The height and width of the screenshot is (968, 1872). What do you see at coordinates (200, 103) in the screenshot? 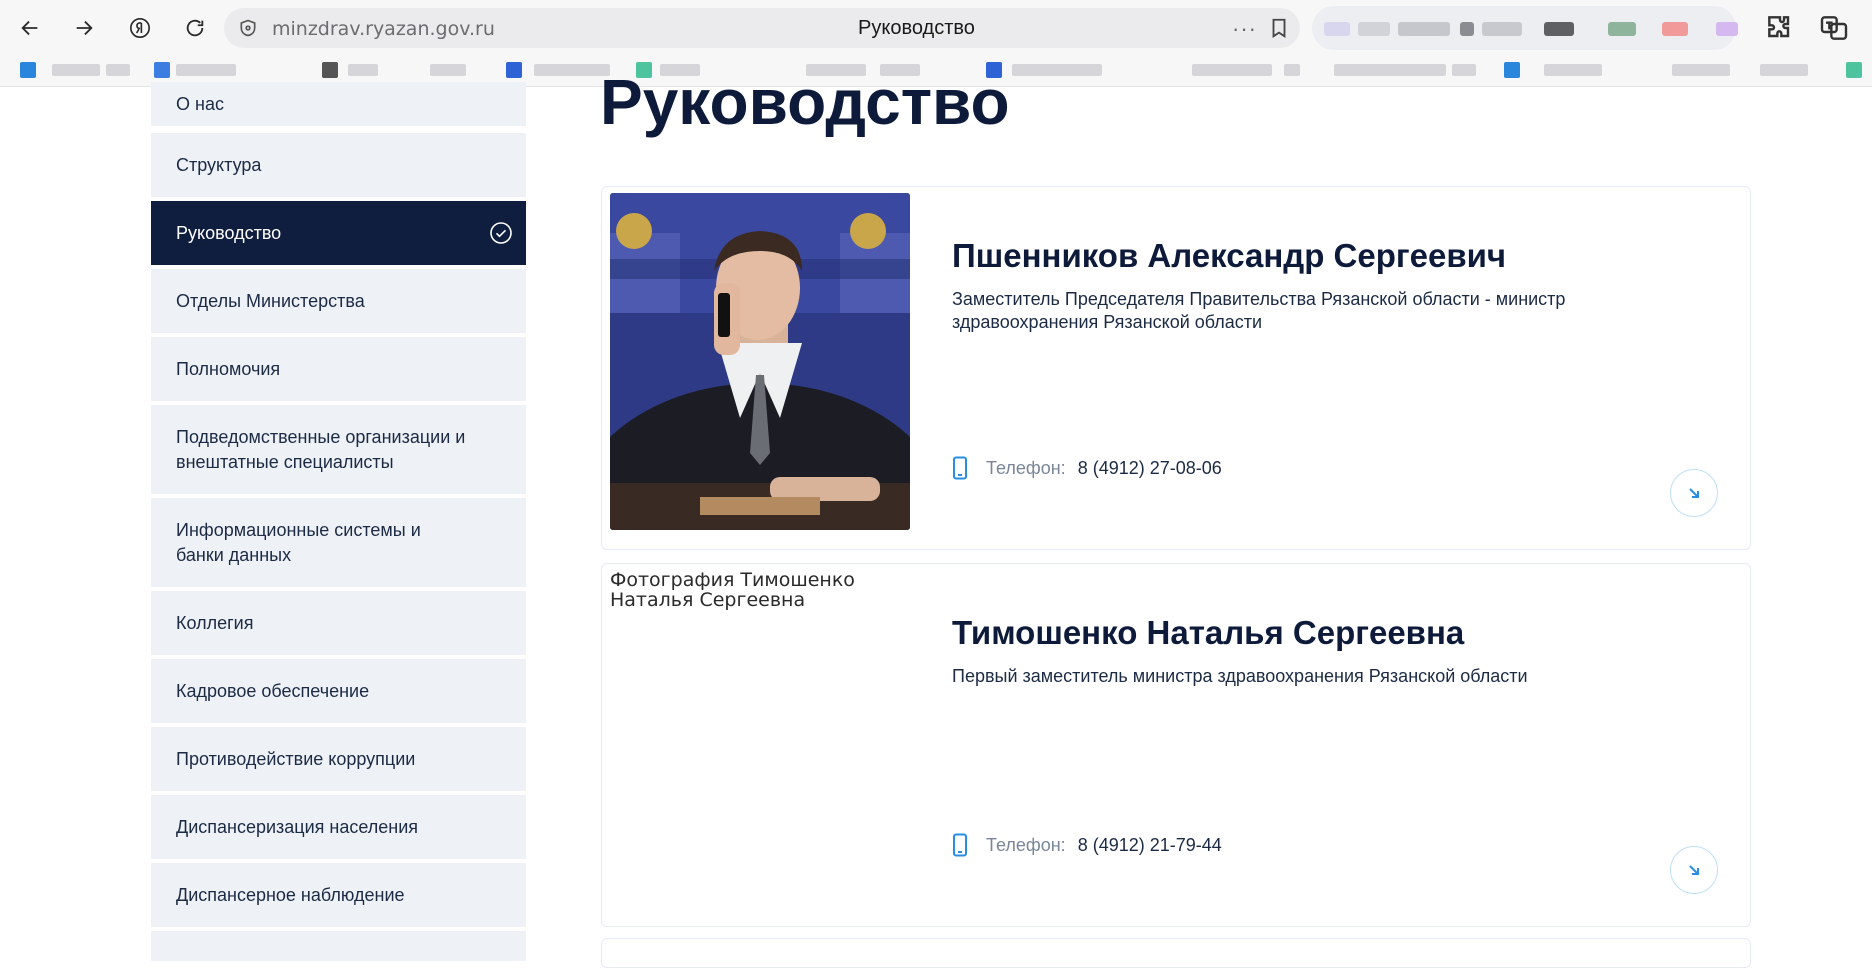
I see `sidebar-item-label: О нас` at bounding box center [200, 103].